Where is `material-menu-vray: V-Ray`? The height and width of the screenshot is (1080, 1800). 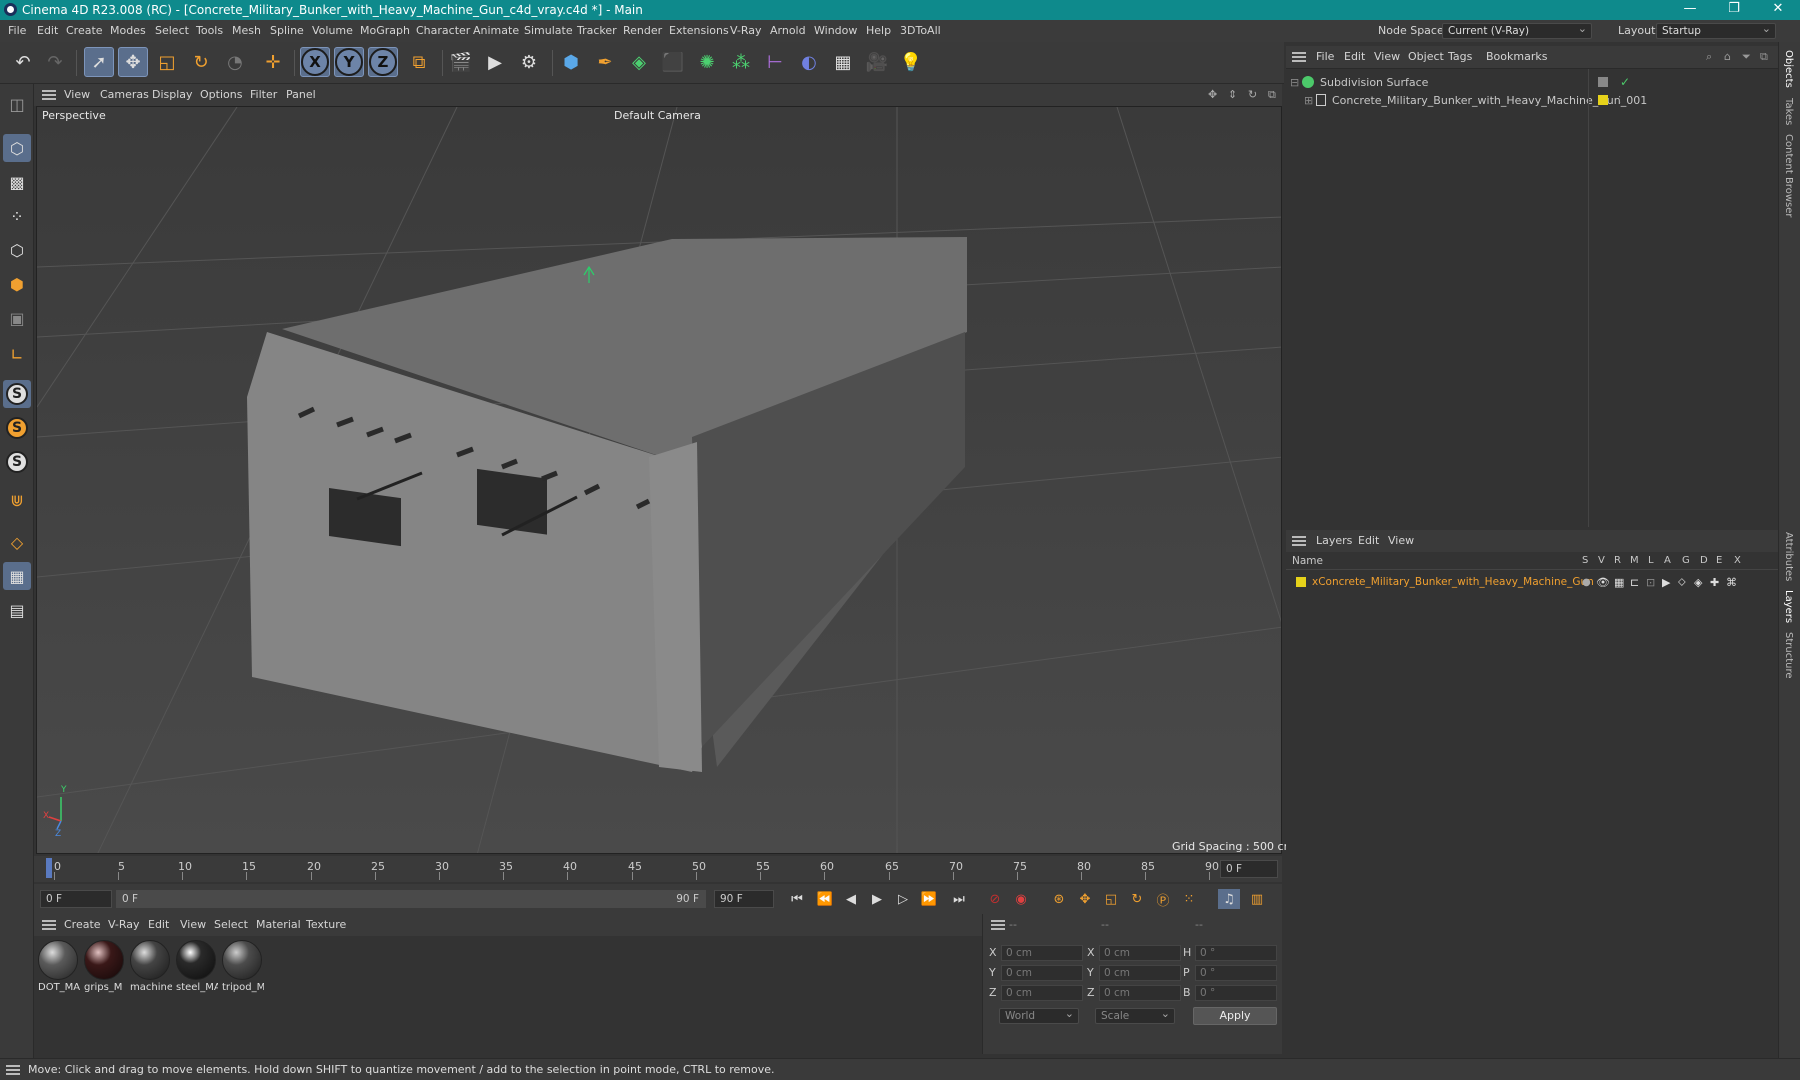 material-menu-vray: V-Ray is located at coordinates (124, 924).